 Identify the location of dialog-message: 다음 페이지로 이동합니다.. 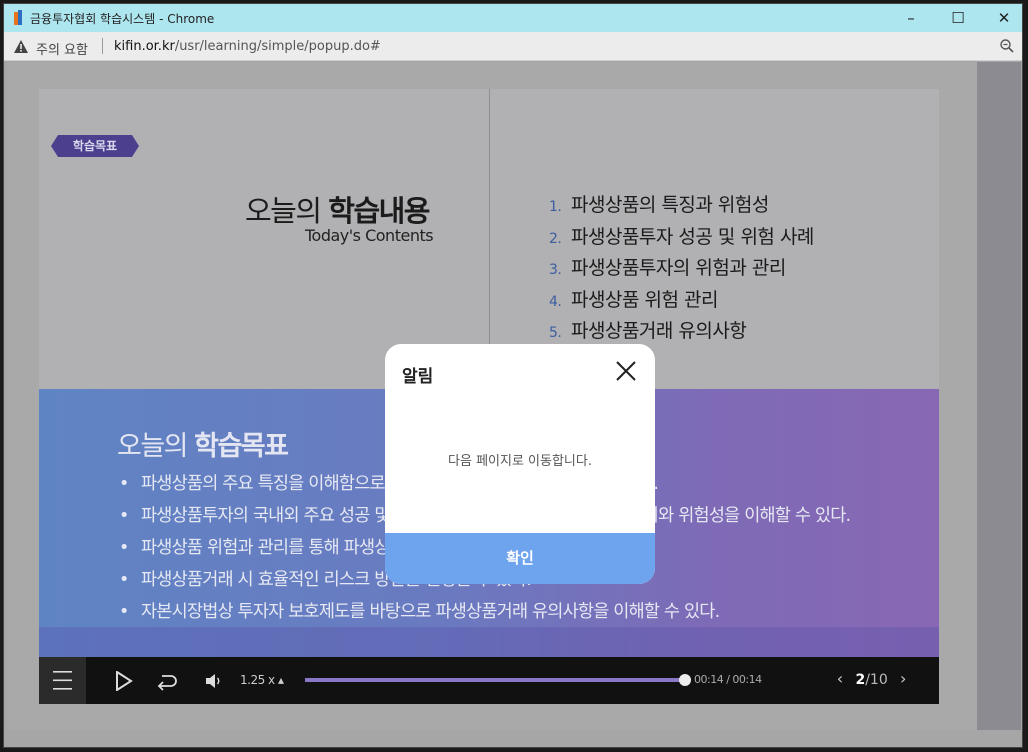
(520, 461).